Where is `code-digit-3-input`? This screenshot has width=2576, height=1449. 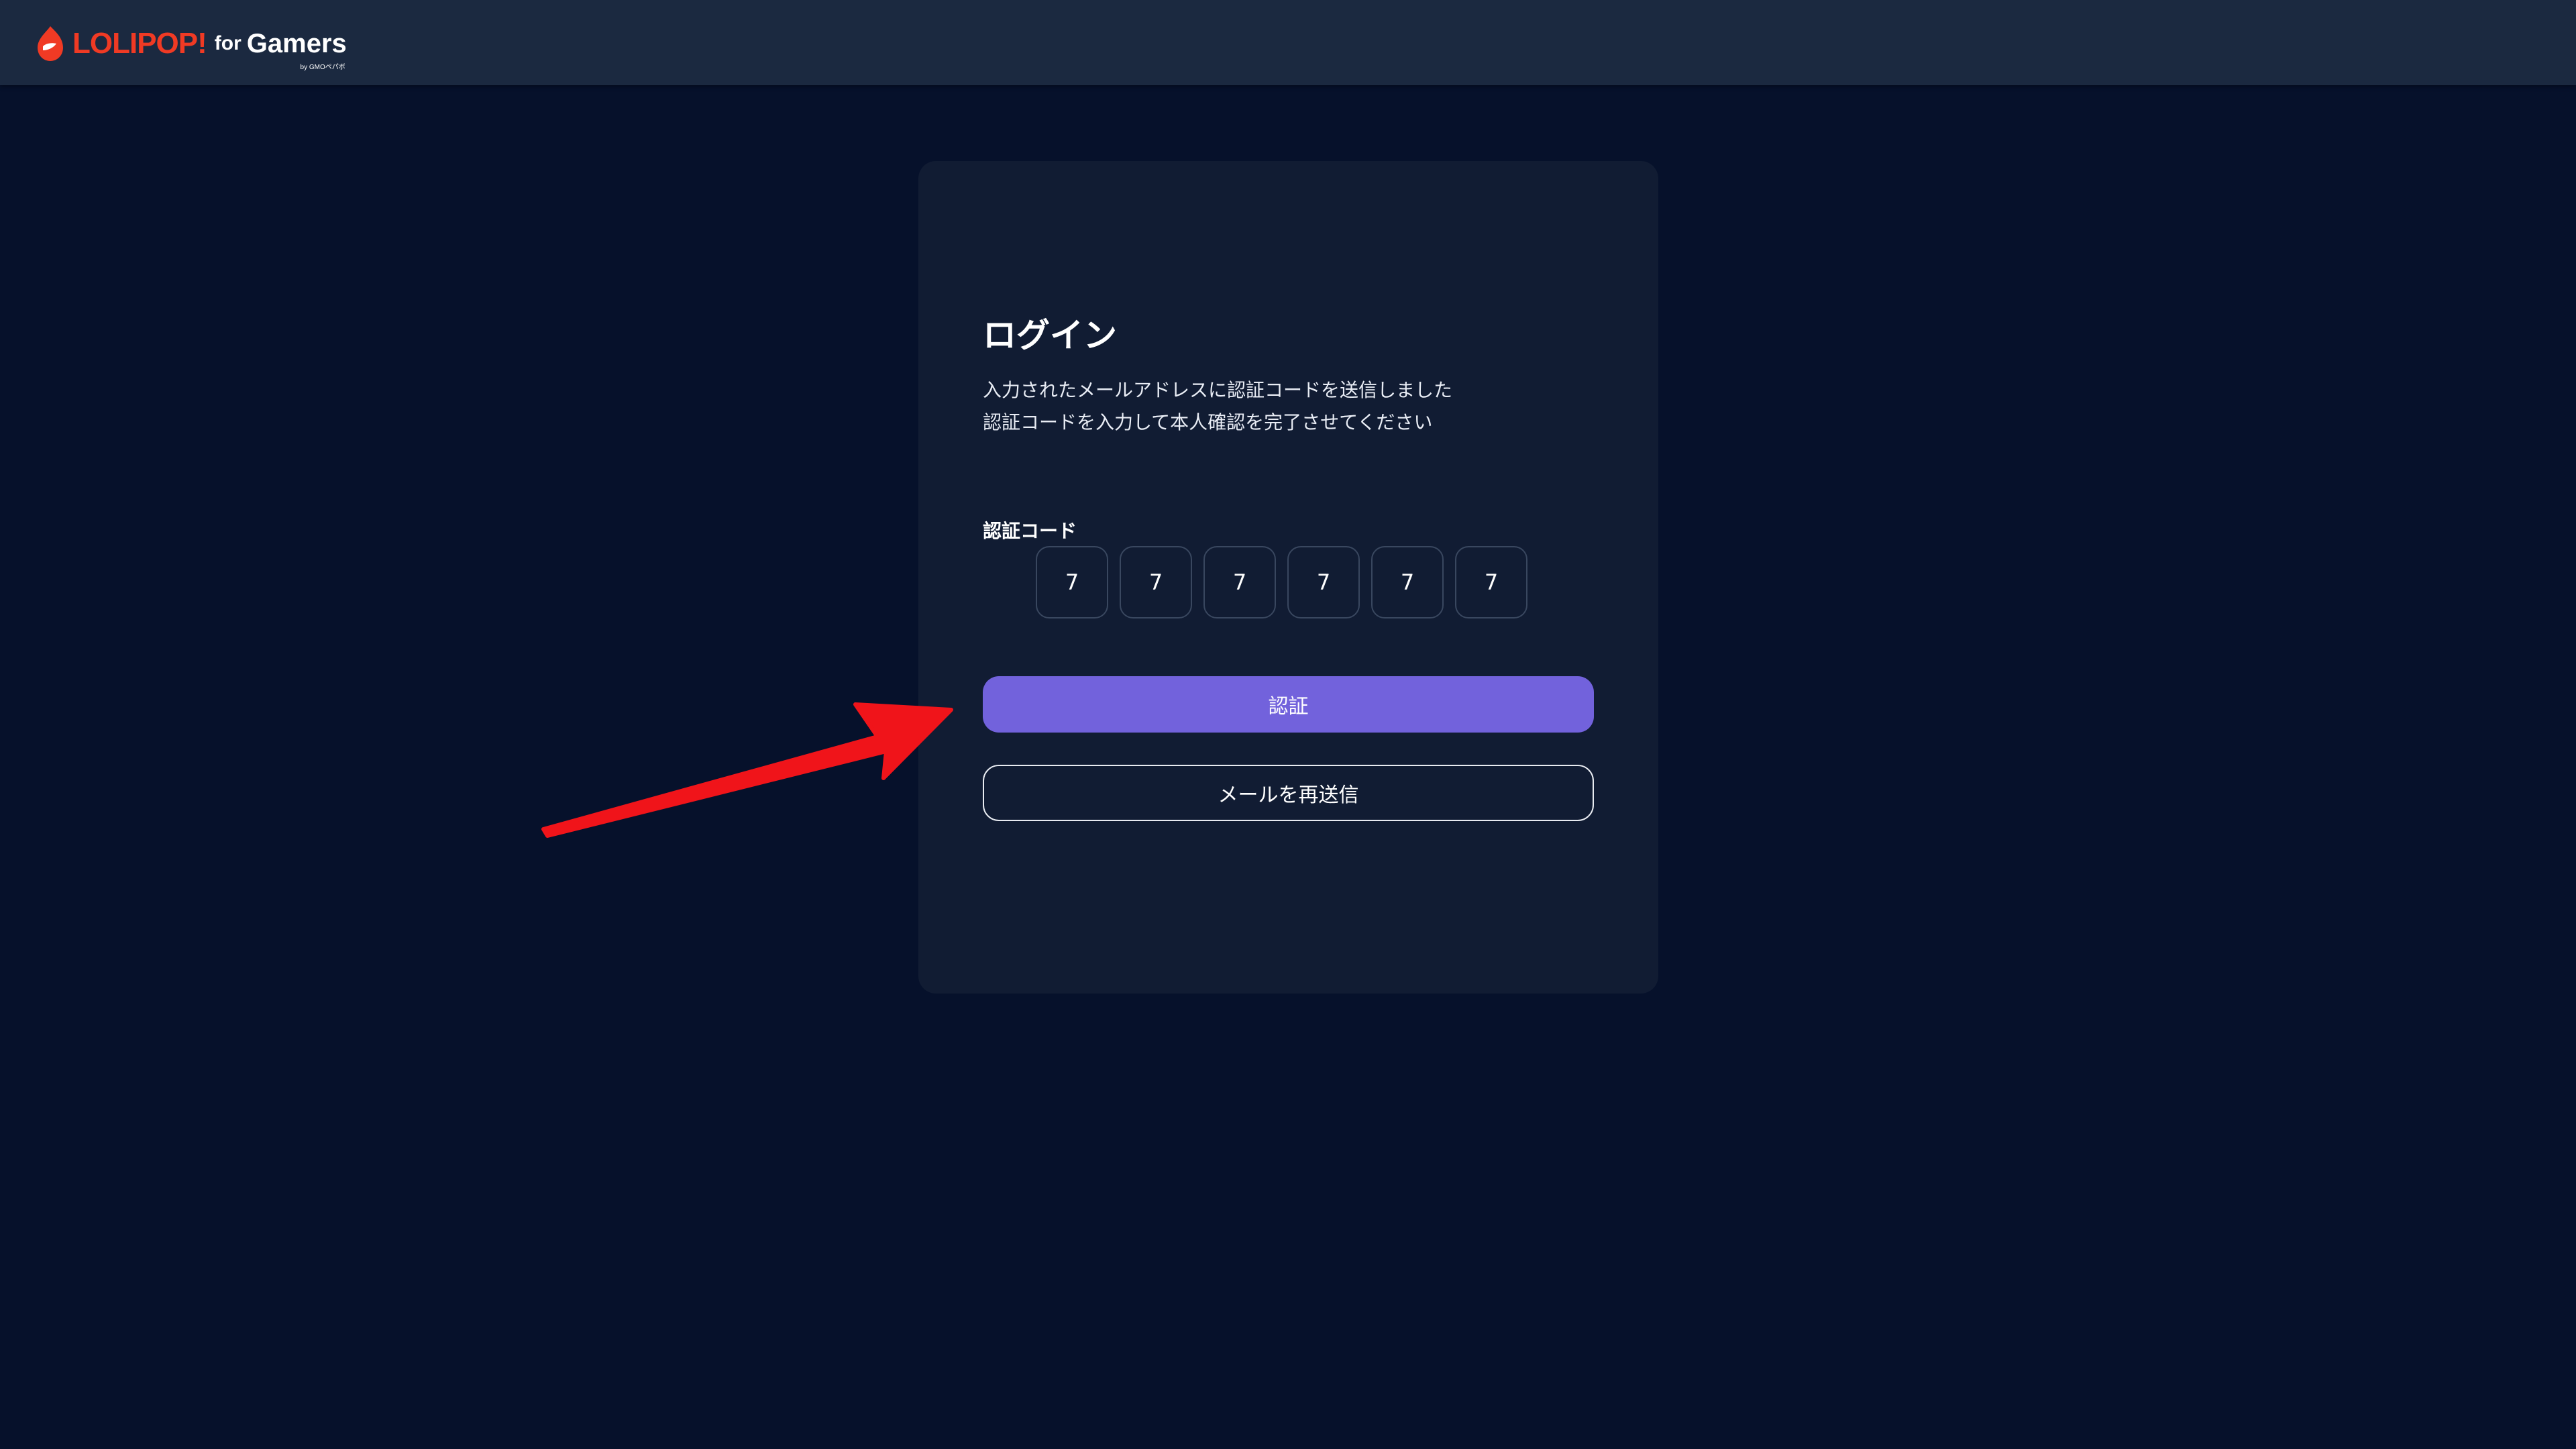 code-digit-3-input is located at coordinates (1239, 582).